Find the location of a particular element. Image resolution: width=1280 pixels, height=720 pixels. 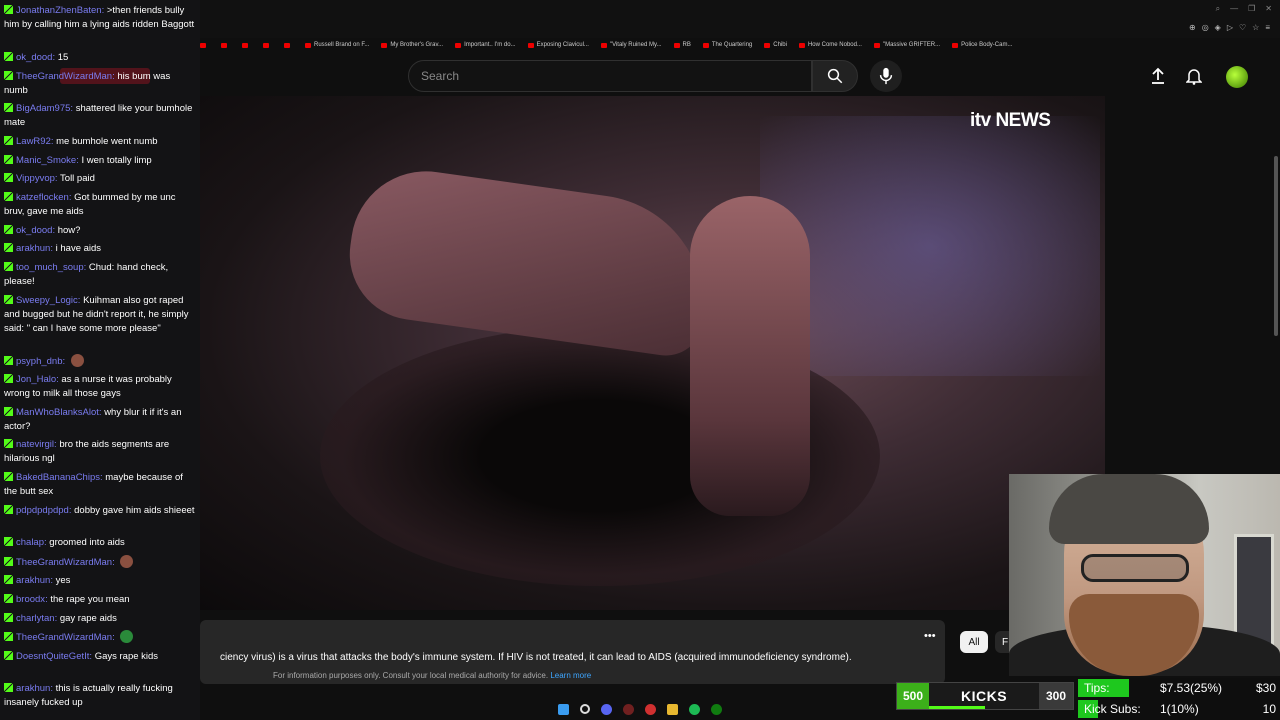

more-options-button: ••• is located at coordinates (932, 636).